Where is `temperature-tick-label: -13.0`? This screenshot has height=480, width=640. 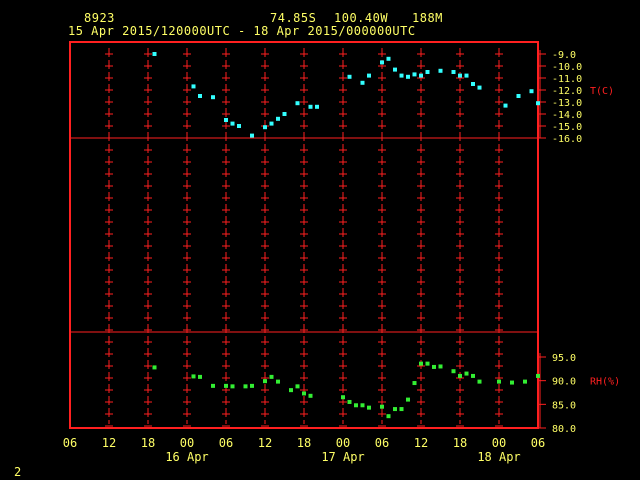
temperature-tick-label: -13.0 is located at coordinates (567, 103).